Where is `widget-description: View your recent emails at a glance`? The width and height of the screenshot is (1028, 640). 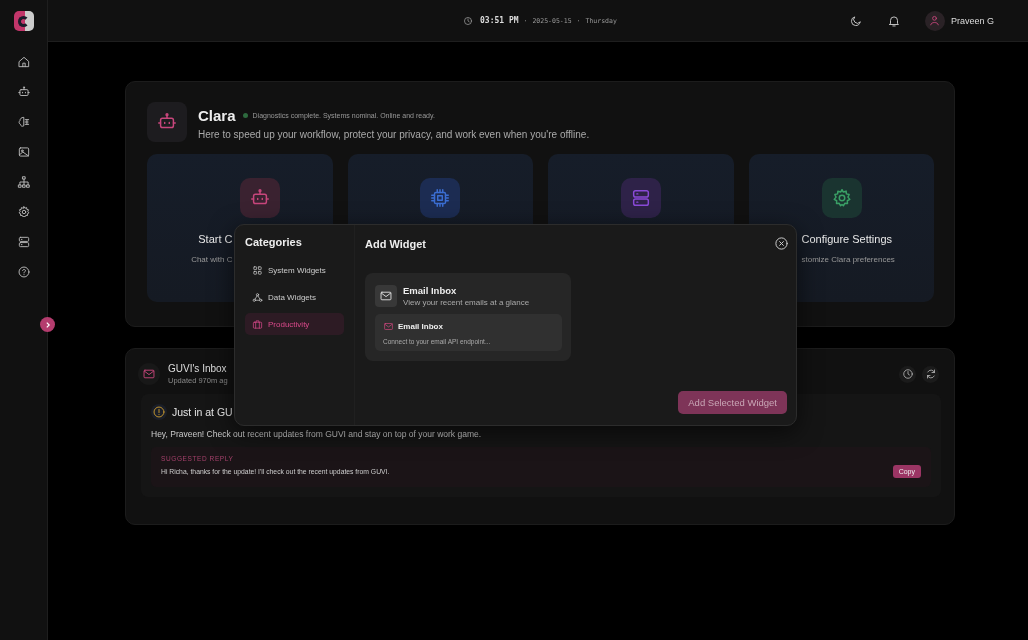 widget-description: View your recent emails at a glance is located at coordinates (466, 302).